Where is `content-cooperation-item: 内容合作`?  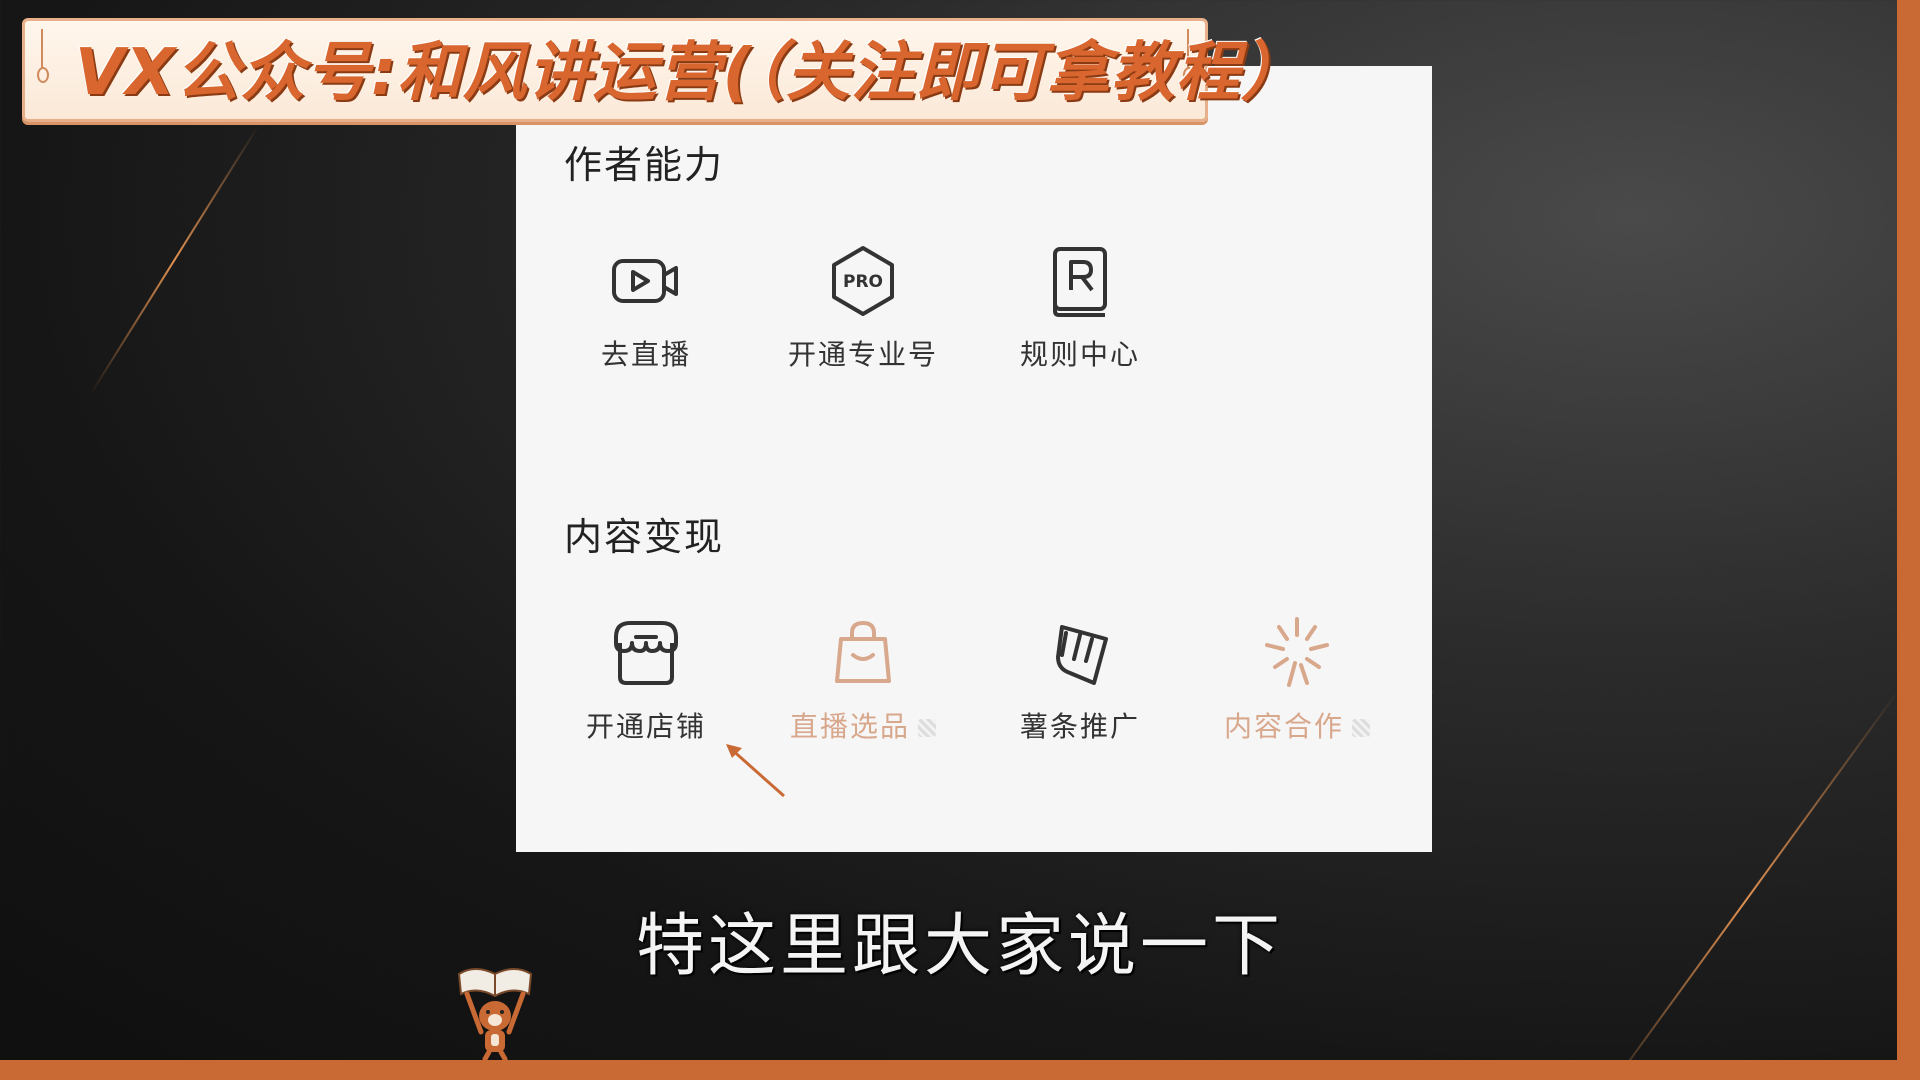
content-cooperation-item: 内容合作 is located at coordinates (1297, 679).